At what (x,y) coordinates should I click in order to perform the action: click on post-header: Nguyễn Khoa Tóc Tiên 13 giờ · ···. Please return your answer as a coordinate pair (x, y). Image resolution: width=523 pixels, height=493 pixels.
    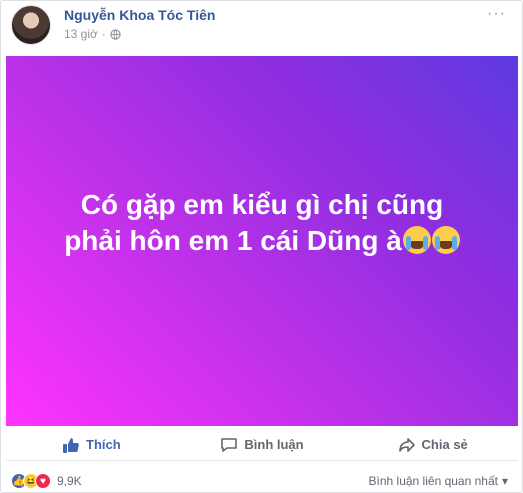
    Looking at the image, I should click on (262, 29).